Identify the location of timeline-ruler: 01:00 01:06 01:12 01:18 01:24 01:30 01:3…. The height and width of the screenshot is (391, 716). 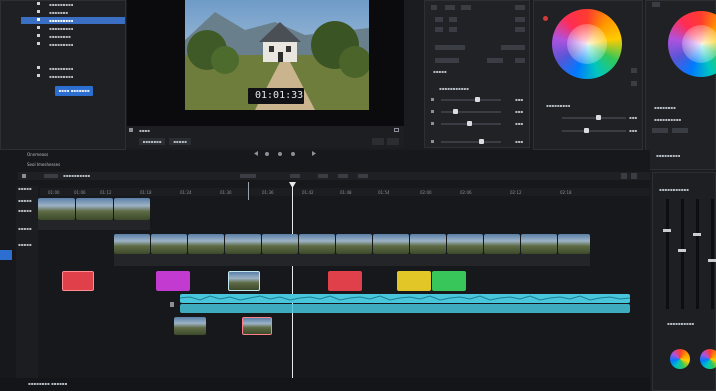
(345, 192).